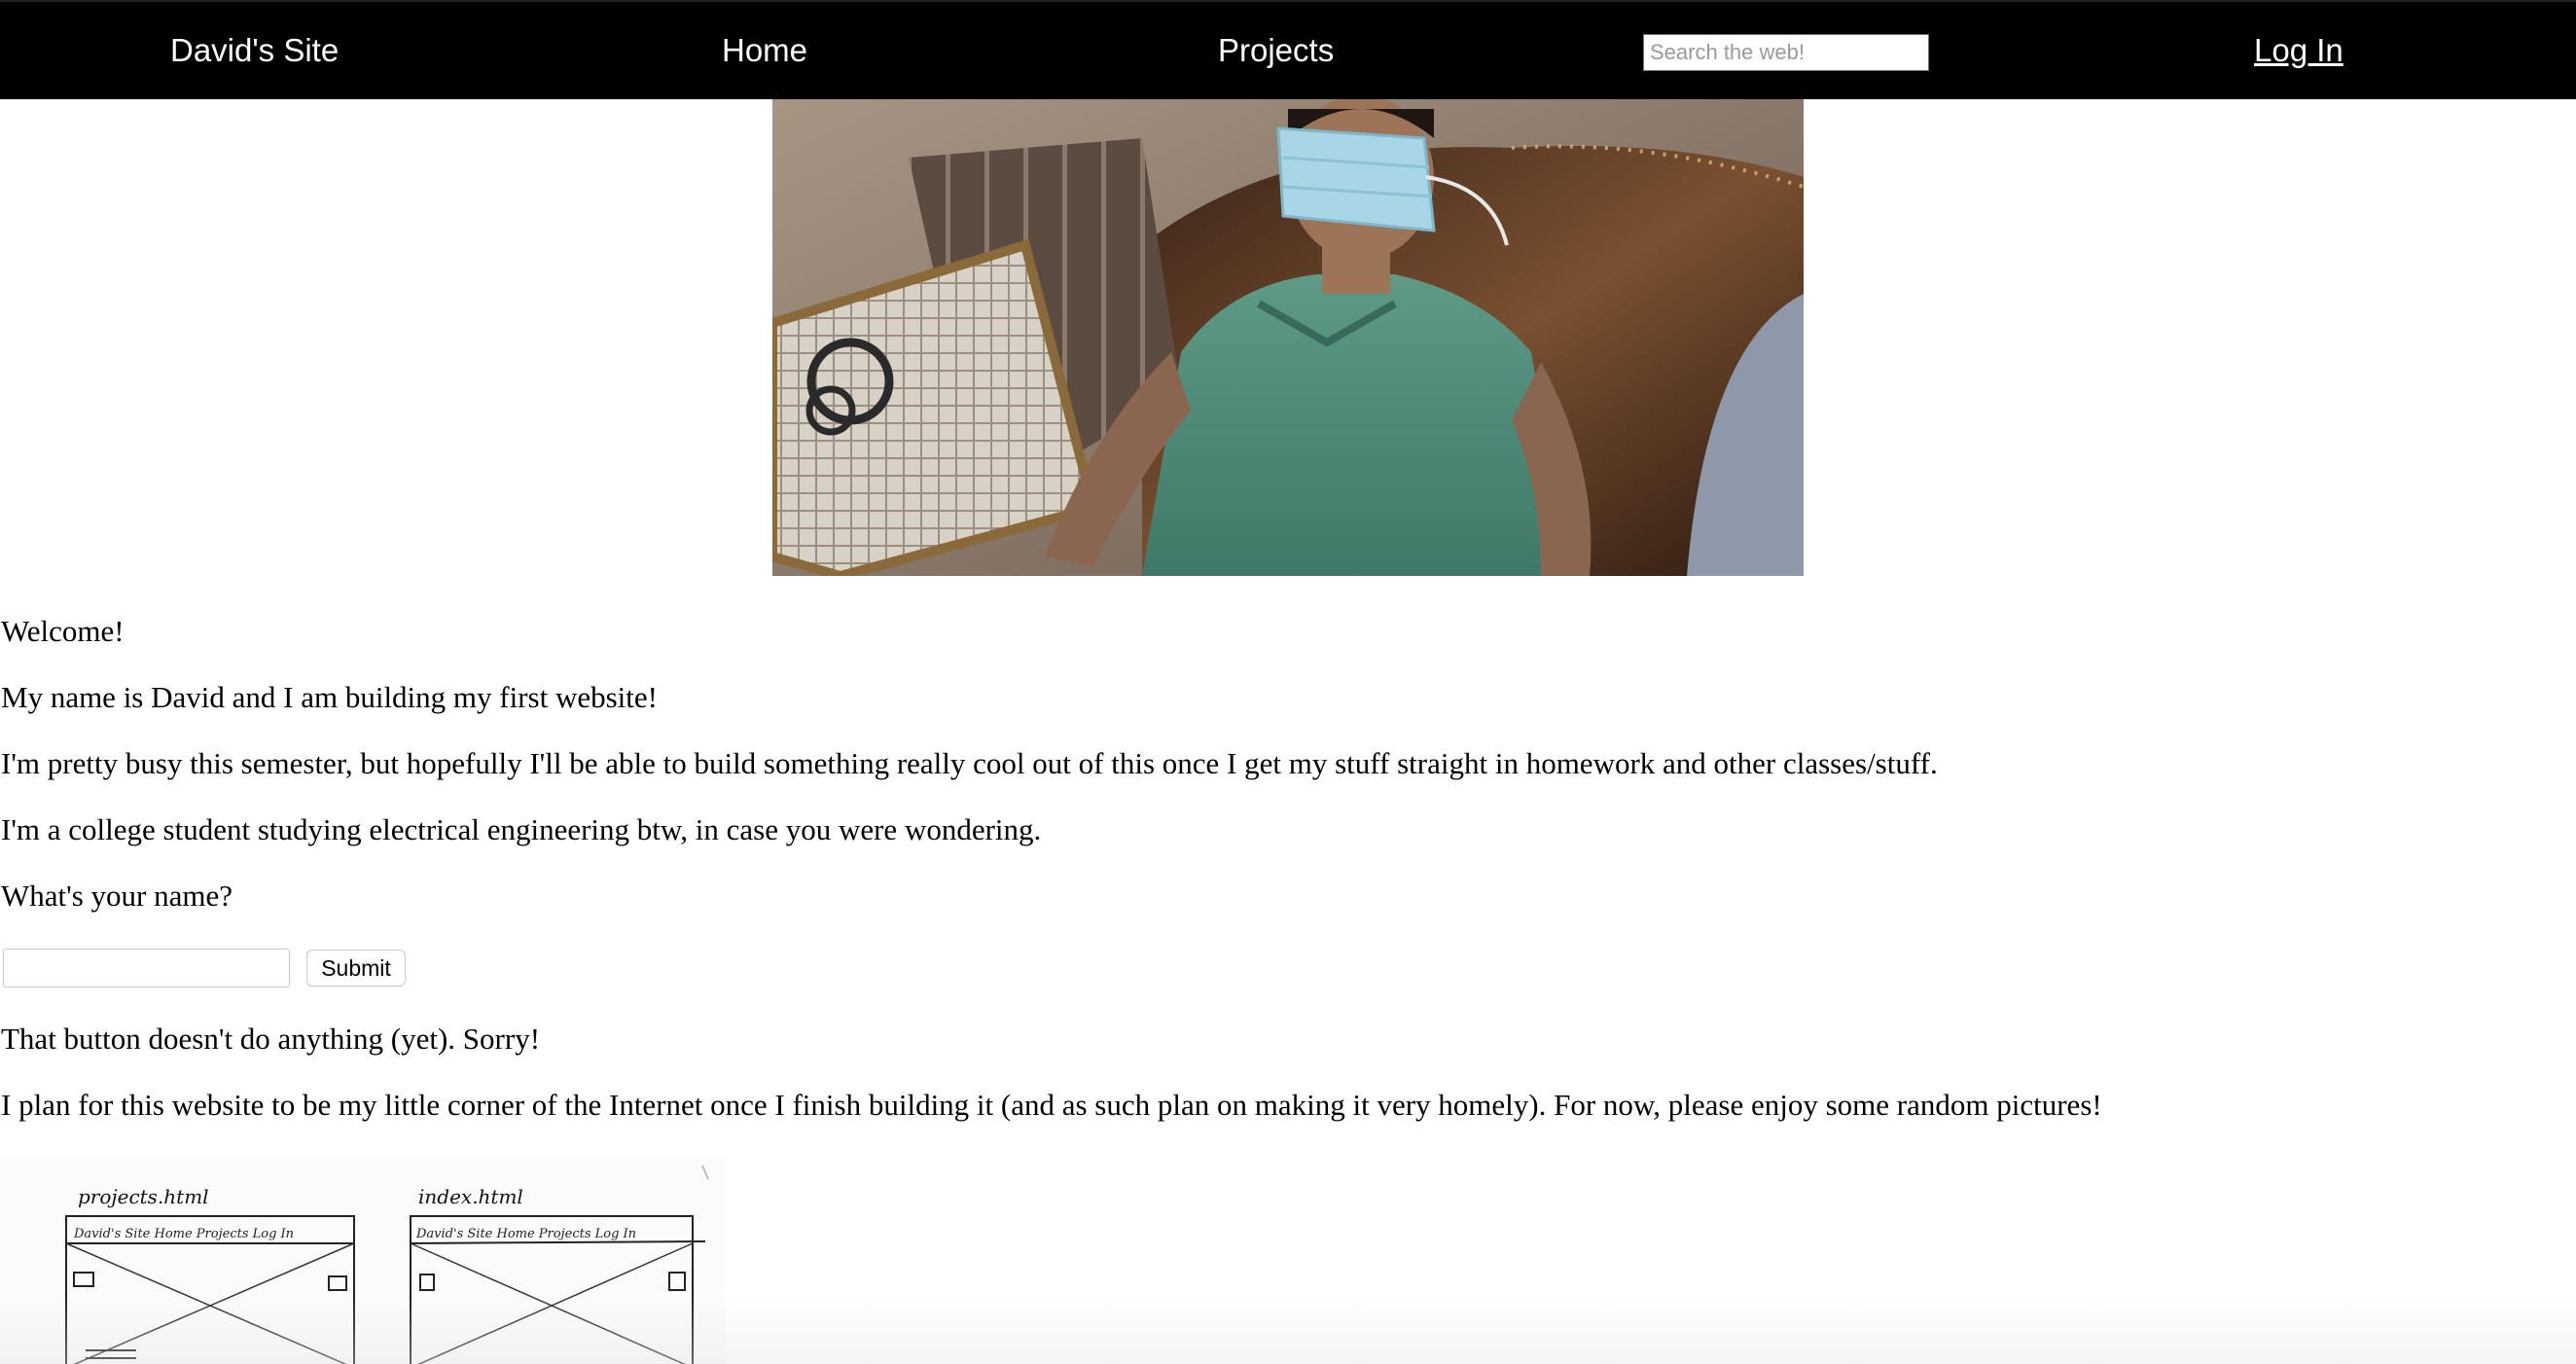 The image size is (2576, 1364). I want to click on login-link: Log In, so click(2298, 50).